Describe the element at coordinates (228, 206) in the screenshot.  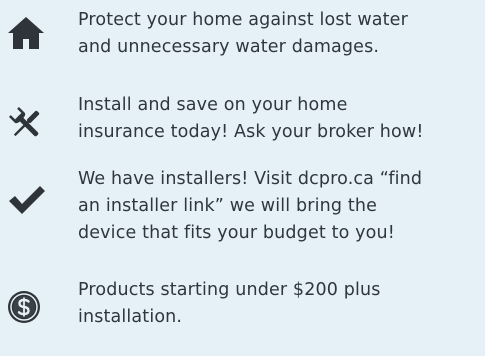
I see `feature-text-line: an installer link” we will bring the` at that location.